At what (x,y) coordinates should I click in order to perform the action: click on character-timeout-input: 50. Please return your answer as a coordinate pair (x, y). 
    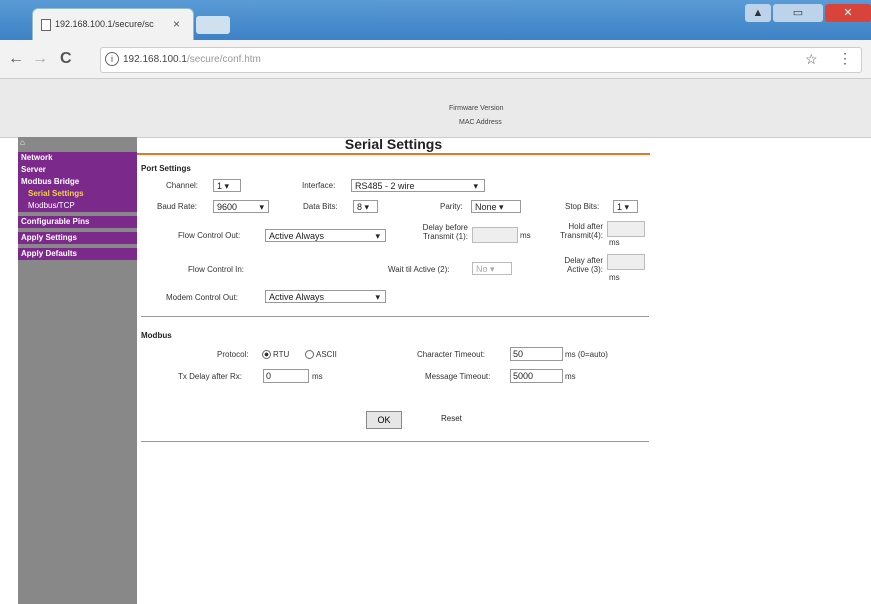
    Looking at the image, I should click on (536, 354).